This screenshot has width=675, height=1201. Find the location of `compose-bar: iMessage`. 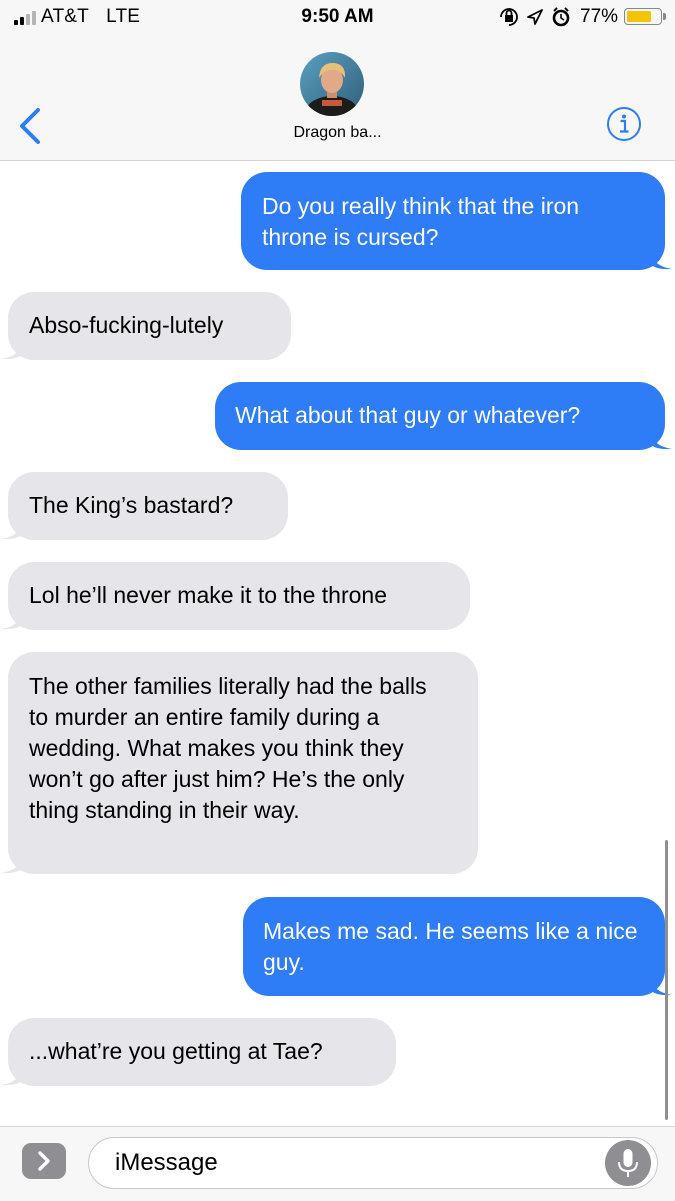

compose-bar: iMessage is located at coordinates (337, 1163).